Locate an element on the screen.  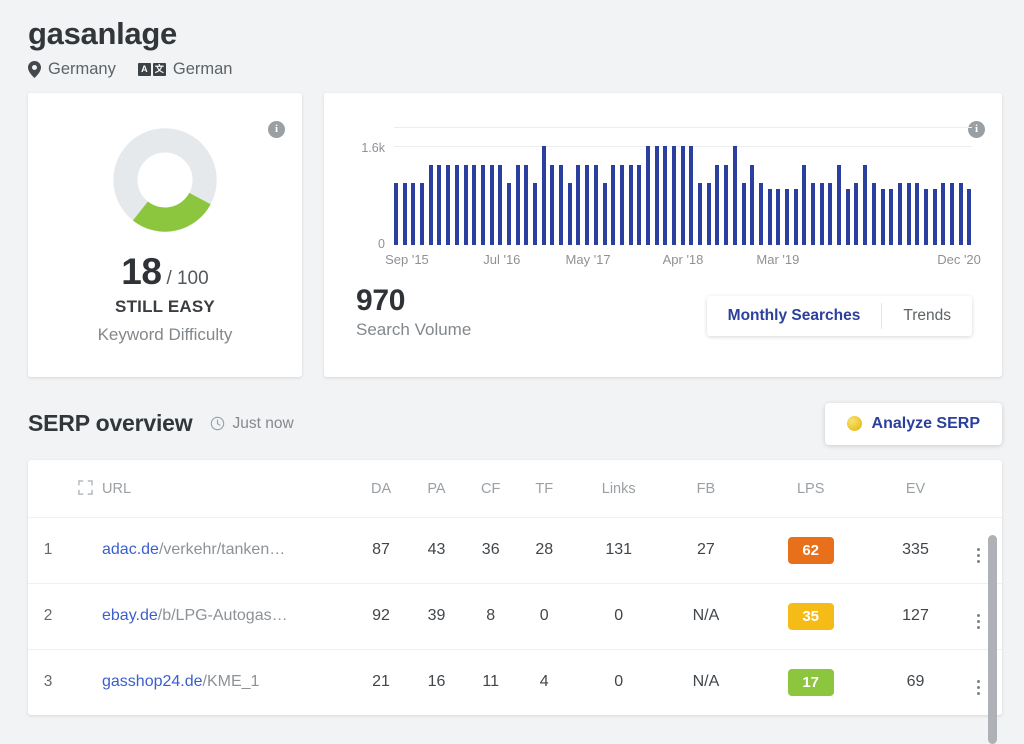
row-links: 0 is located at coordinates (618, 616).